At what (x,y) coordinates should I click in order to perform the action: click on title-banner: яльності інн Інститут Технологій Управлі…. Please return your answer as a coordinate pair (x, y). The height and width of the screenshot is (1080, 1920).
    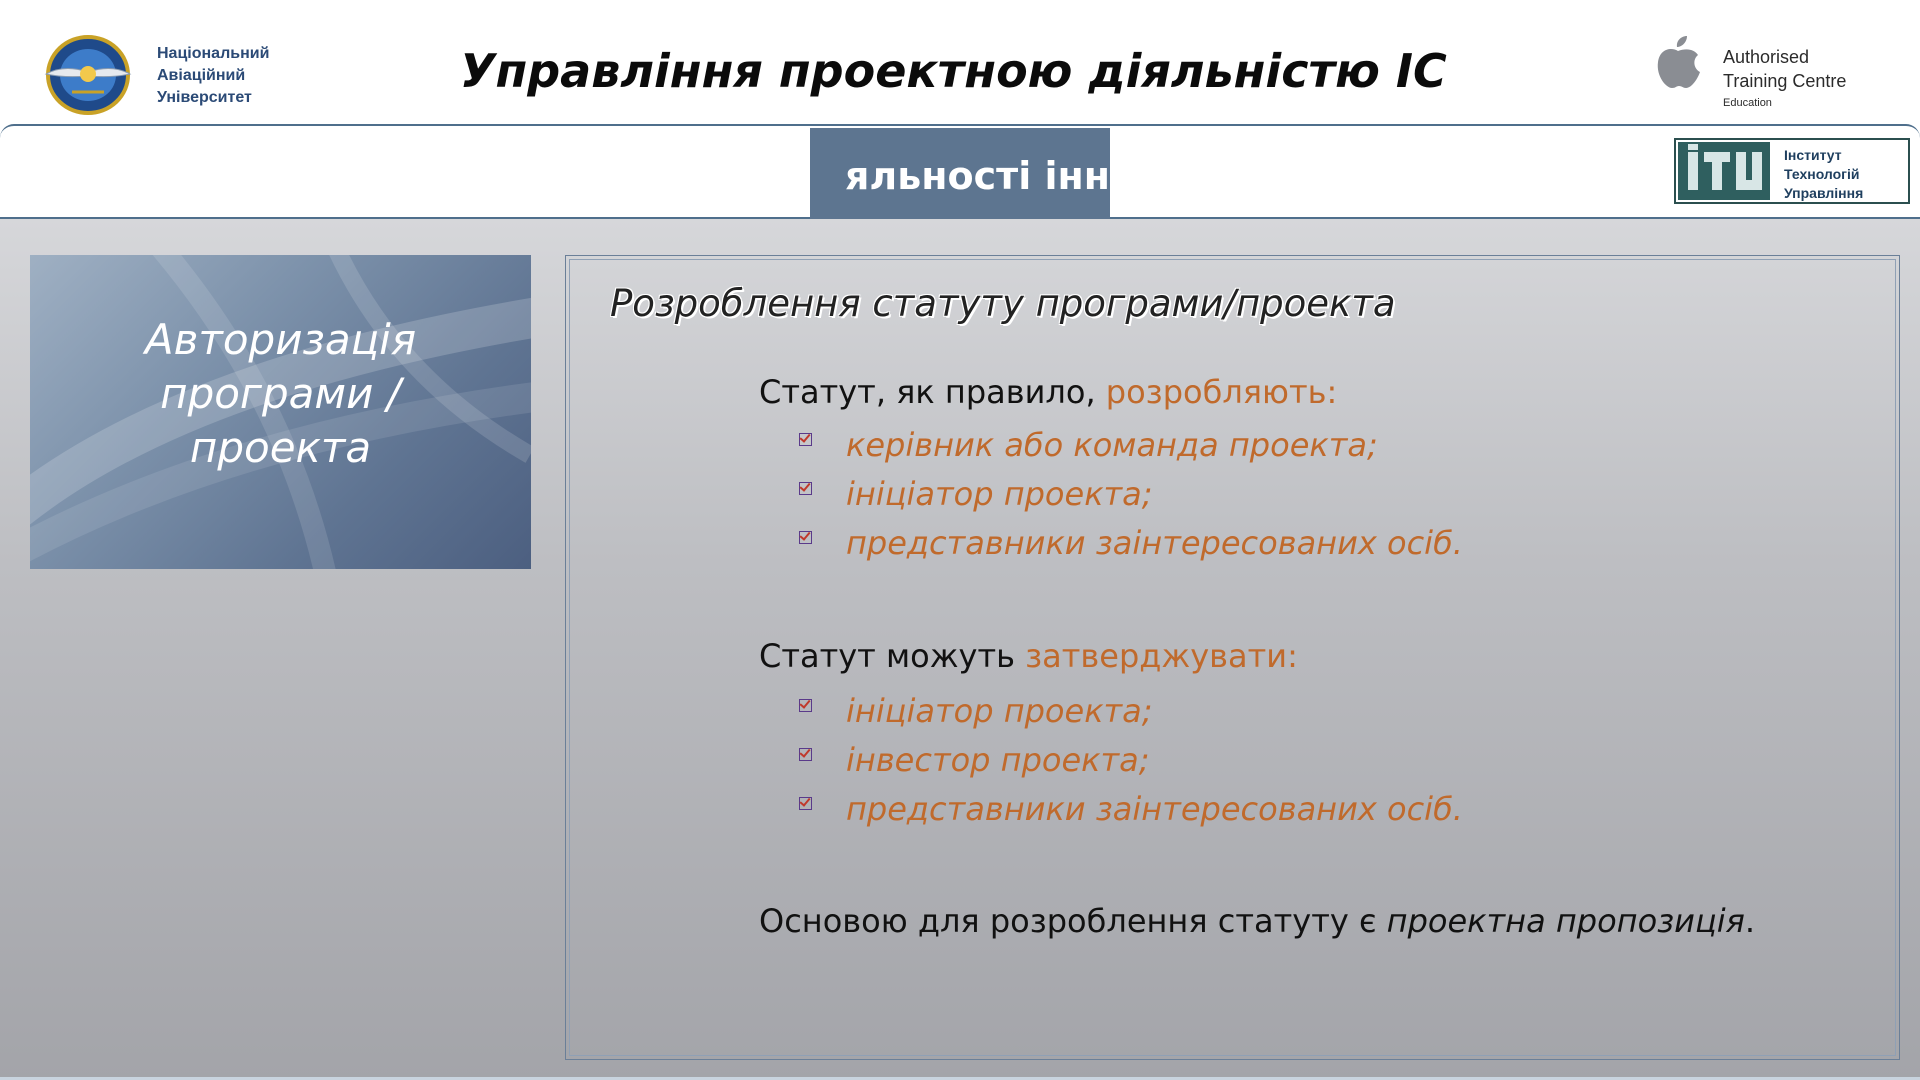
    Looking at the image, I should click on (960, 171).